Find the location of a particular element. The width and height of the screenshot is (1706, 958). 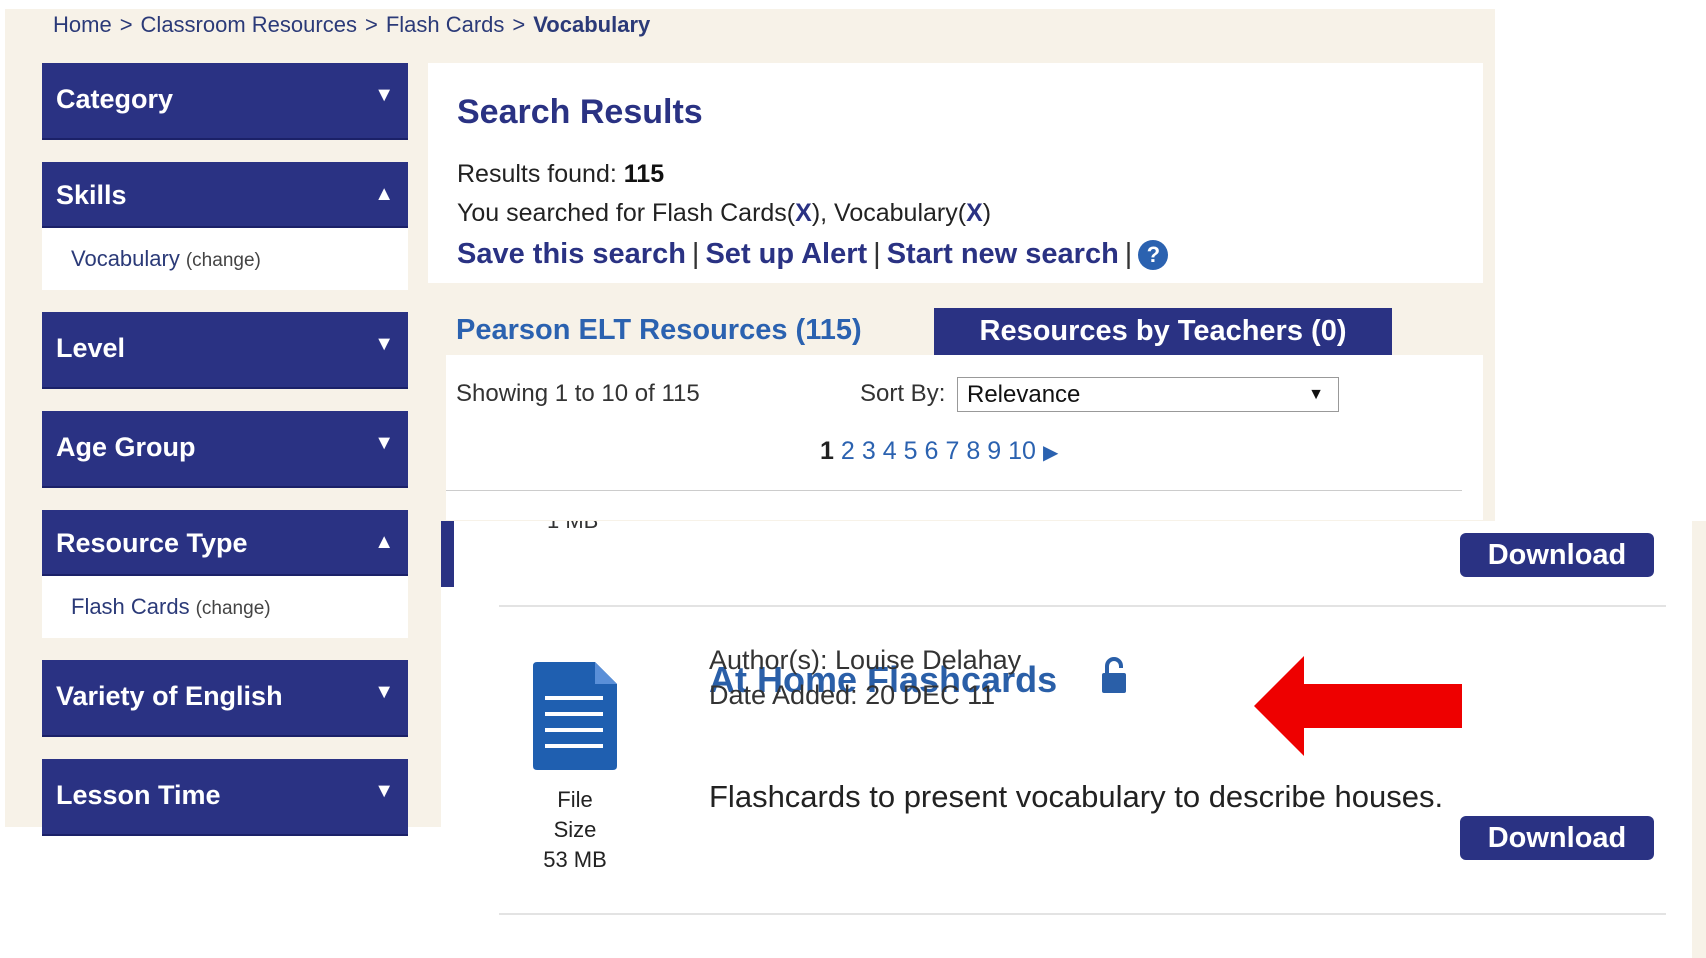

sort-selected-value: Relevance is located at coordinates (1024, 394).